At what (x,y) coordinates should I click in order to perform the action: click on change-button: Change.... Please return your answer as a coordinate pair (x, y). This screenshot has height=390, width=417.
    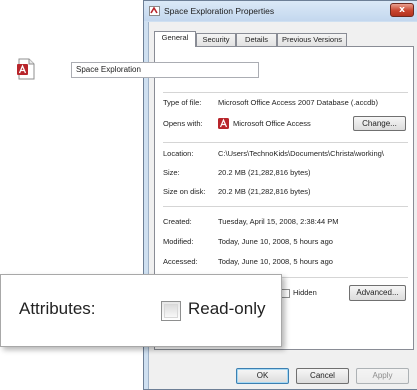
    Looking at the image, I should click on (379, 123).